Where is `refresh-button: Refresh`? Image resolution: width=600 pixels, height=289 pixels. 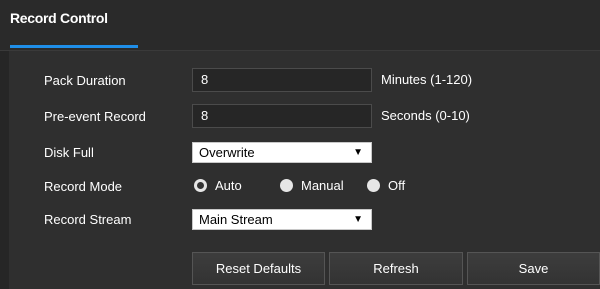
refresh-button: Refresh is located at coordinates (396, 268).